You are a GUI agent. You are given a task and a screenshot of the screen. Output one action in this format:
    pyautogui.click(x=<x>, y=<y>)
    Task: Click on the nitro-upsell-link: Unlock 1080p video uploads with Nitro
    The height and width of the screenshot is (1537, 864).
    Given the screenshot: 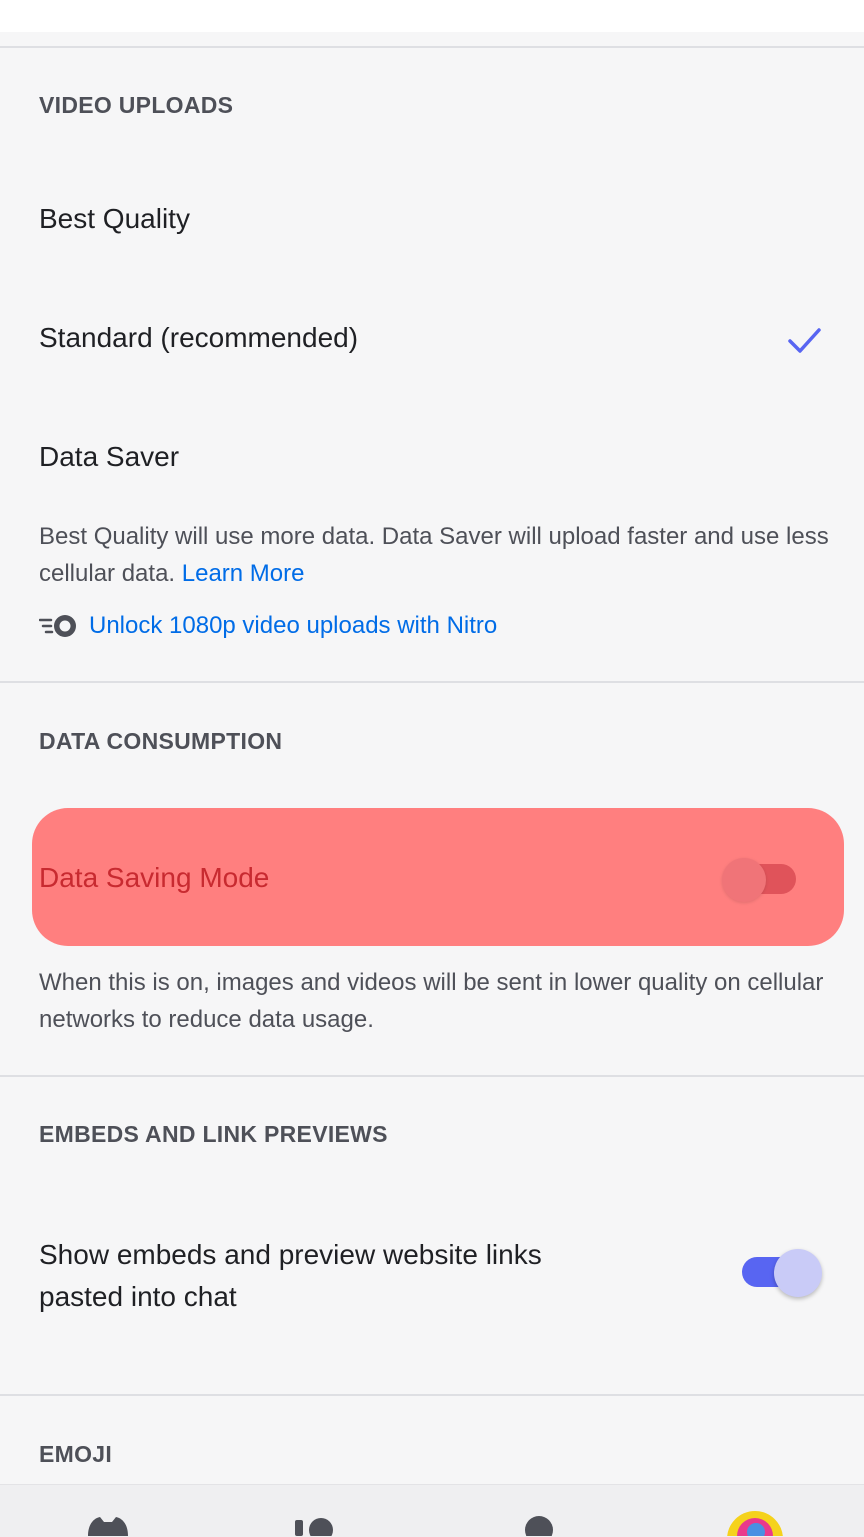 What is the action you would take?
    pyautogui.click(x=268, y=626)
    